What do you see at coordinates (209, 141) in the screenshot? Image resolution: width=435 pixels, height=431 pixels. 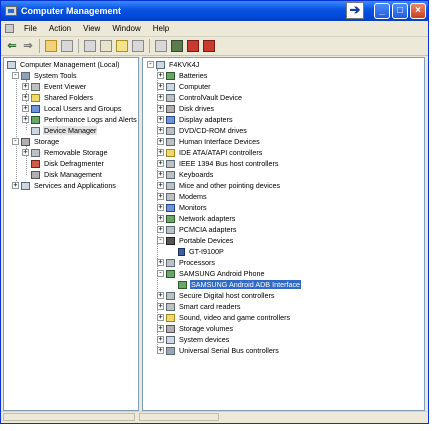 I see `device-category-hid: + Human Interface Devices` at bounding box center [209, 141].